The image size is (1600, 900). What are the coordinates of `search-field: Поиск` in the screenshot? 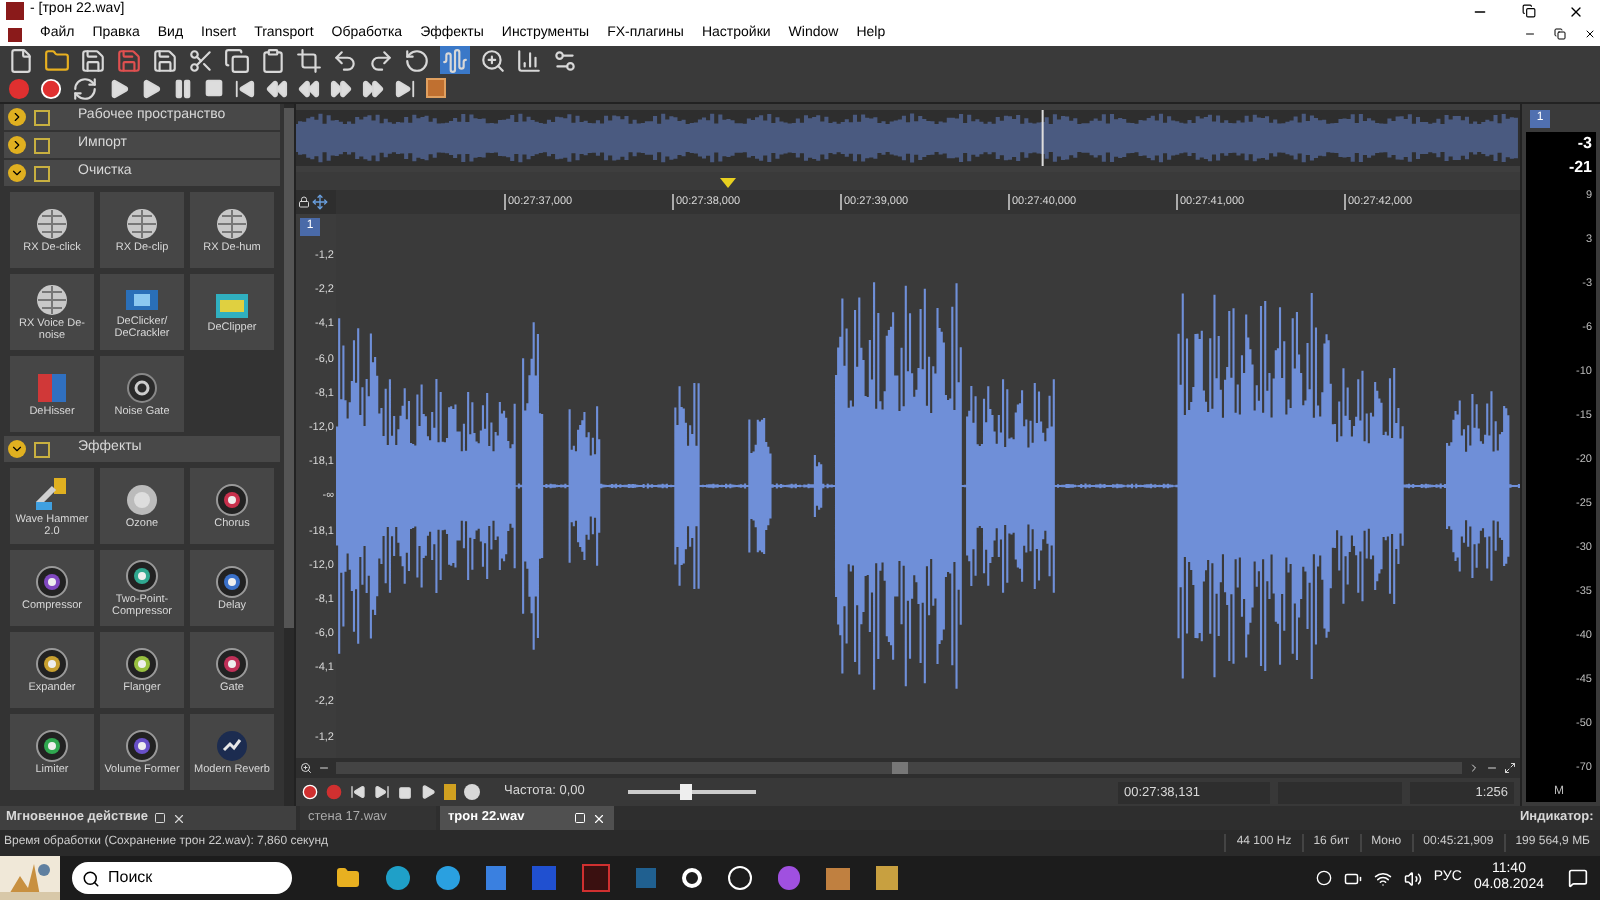 It's located at (182, 878).